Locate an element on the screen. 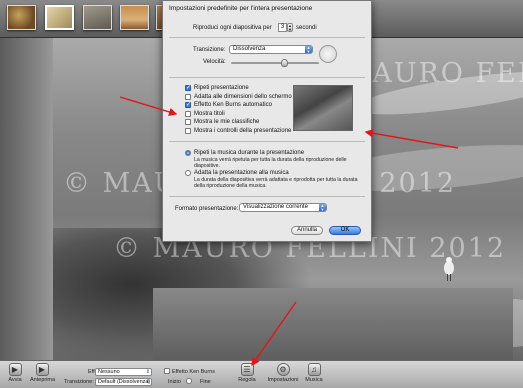 The height and width of the screenshot is (388, 523). seconds-field: 3 is located at coordinates (282, 27).